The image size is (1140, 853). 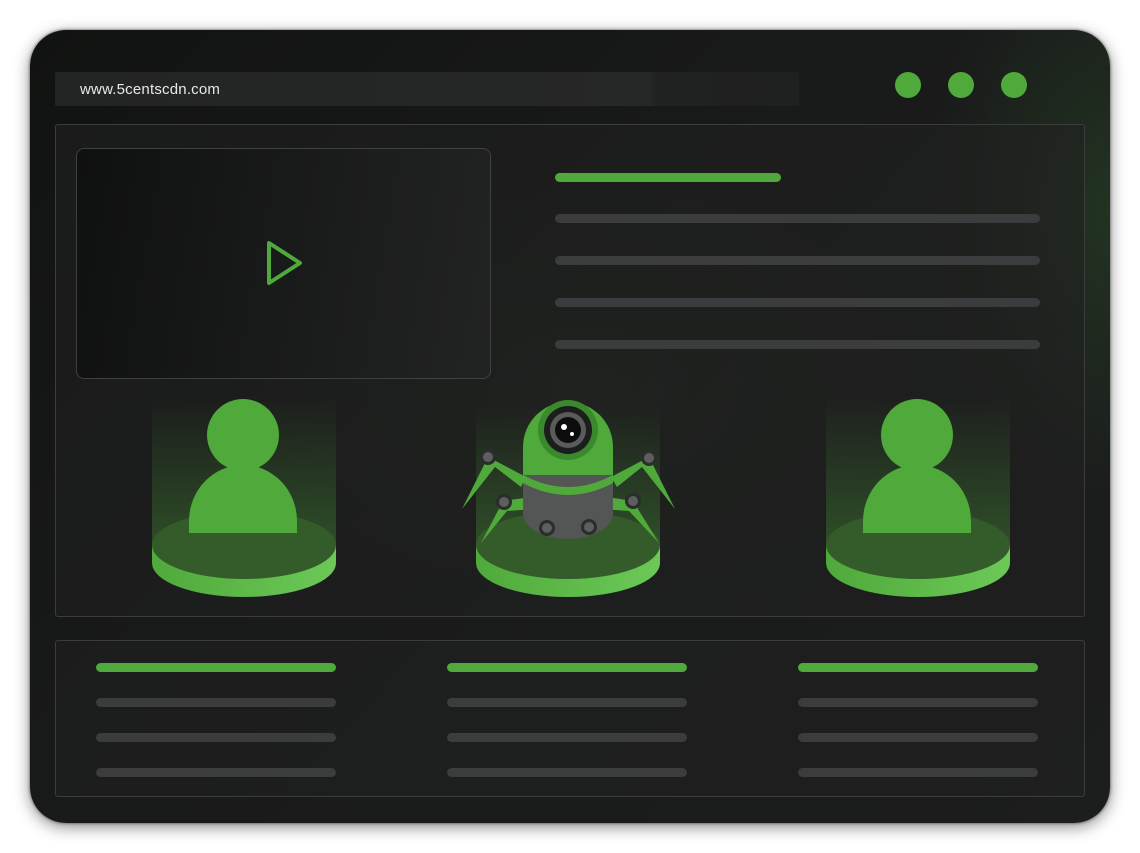 I want to click on url-text: www.5centscdn.com, so click(x=150, y=89).